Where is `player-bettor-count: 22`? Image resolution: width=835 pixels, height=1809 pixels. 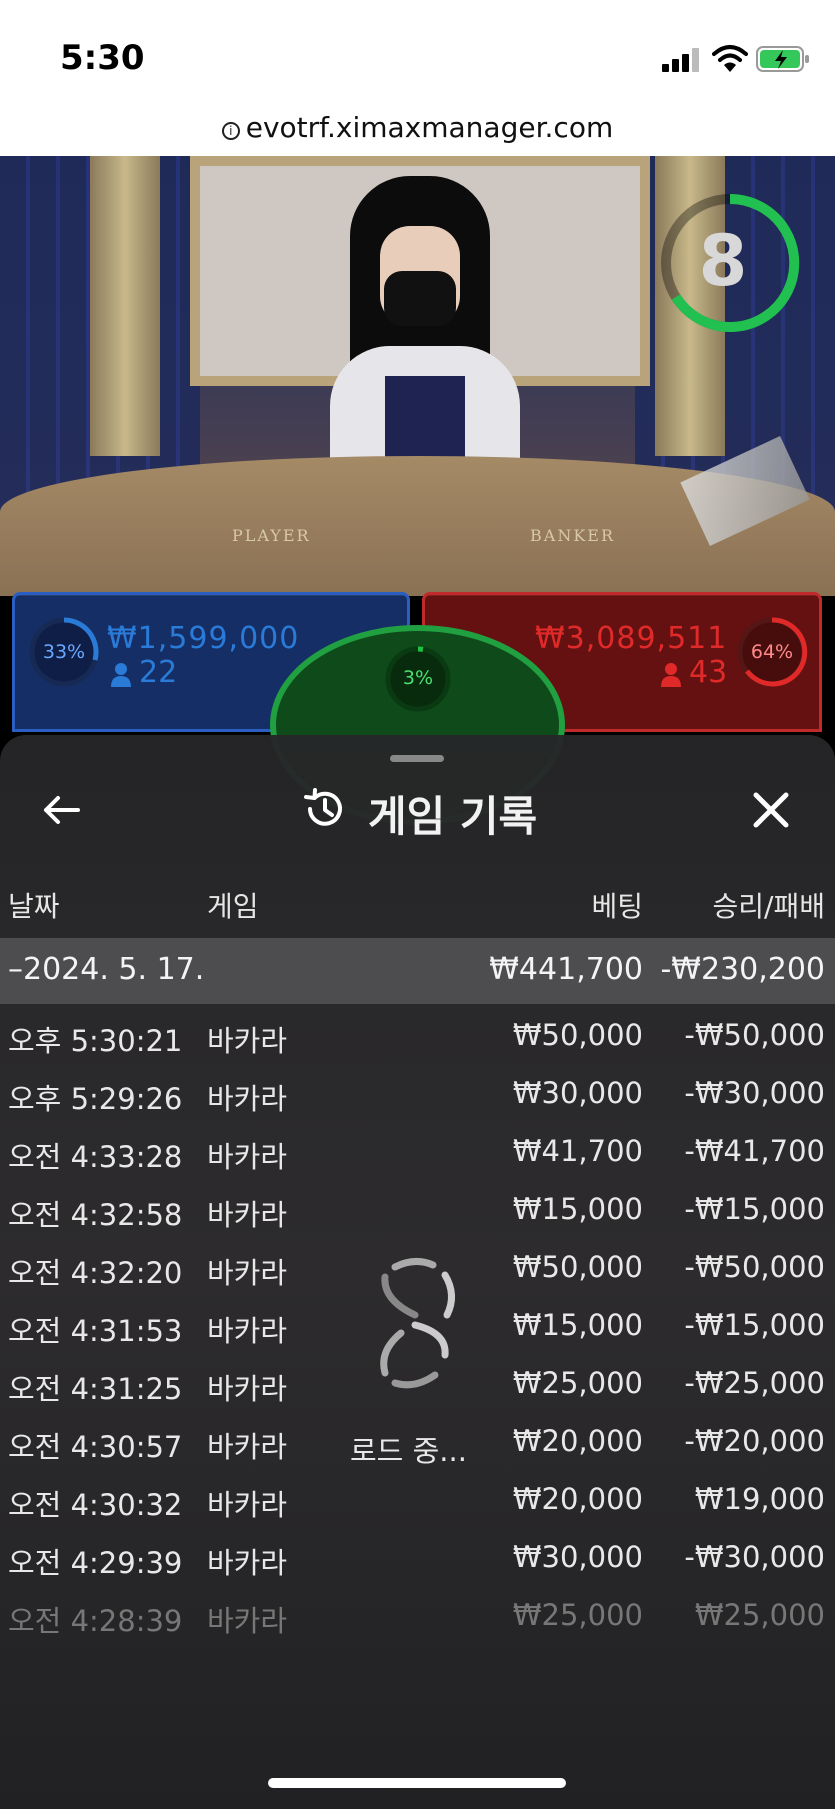 player-bettor-count: 22 is located at coordinates (158, 672).